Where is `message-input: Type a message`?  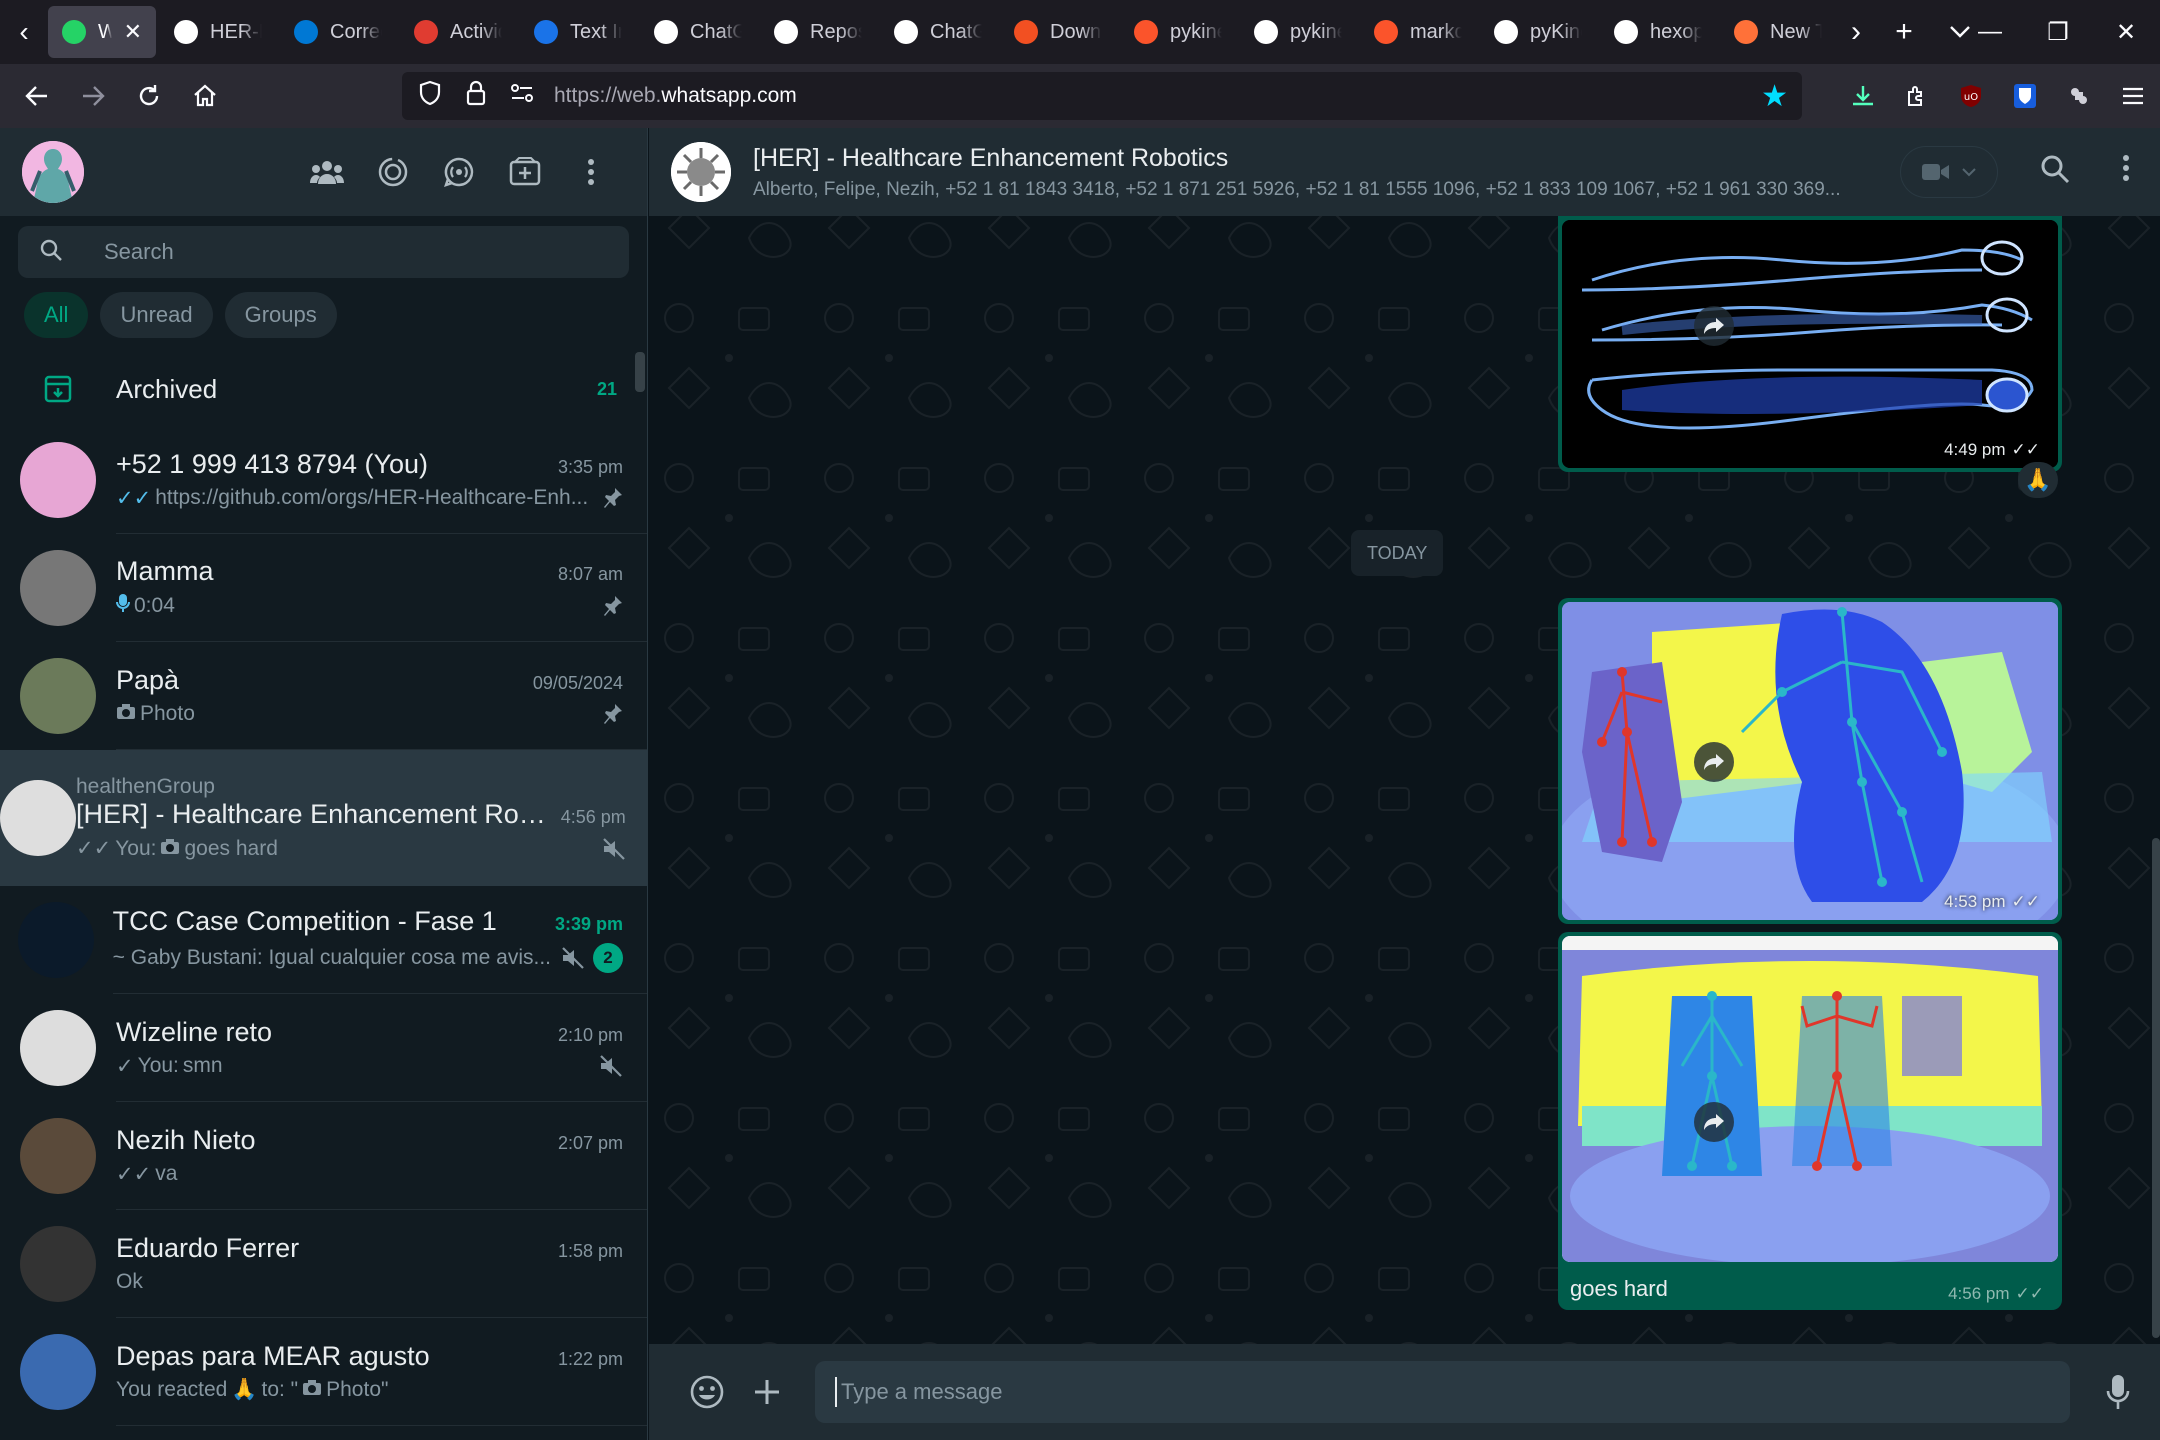 message-input: Type a message is located at coordinates (1442, 1392).